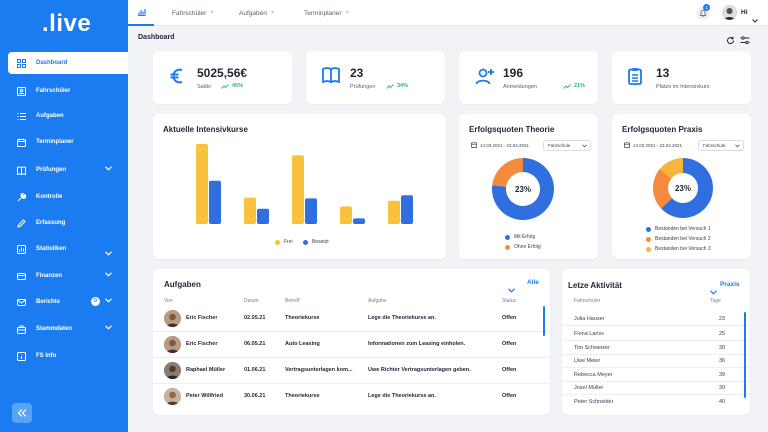 Image resolution: width=768 pixels, height=432 pixels. I want to click on donut-center-label: 23%, so click(683, 188).